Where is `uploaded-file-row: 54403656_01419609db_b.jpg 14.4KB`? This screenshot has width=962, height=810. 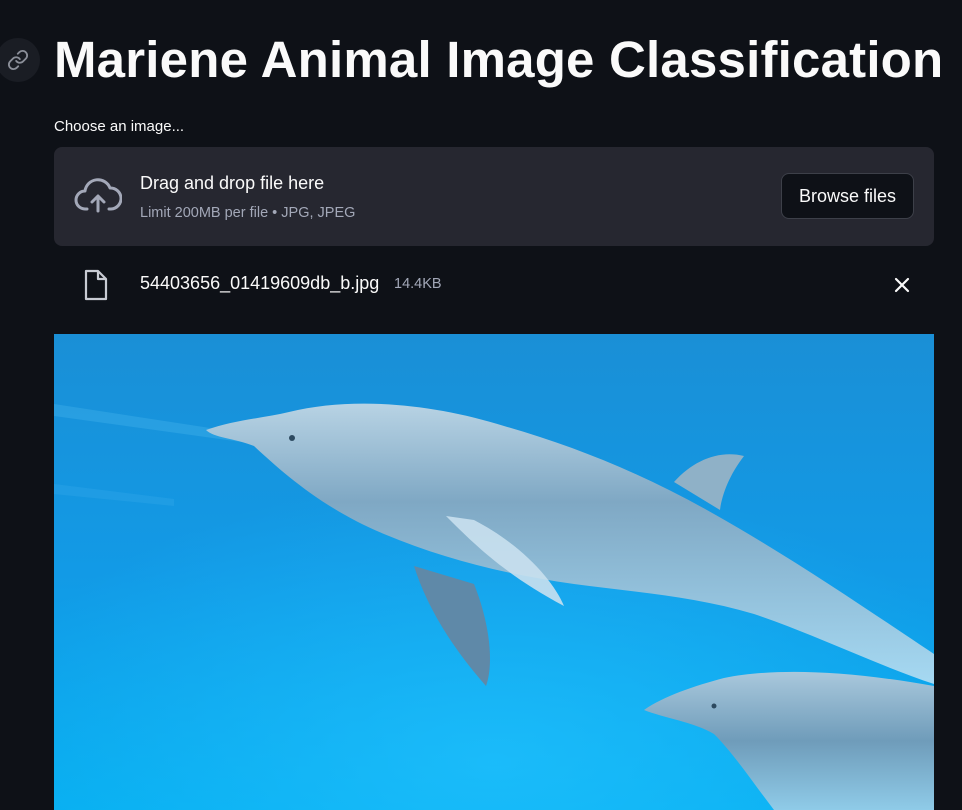
uploaded-file-row: 54403656_01419609db_b.jpg 14.4KB is located at coordinates (494, 285).